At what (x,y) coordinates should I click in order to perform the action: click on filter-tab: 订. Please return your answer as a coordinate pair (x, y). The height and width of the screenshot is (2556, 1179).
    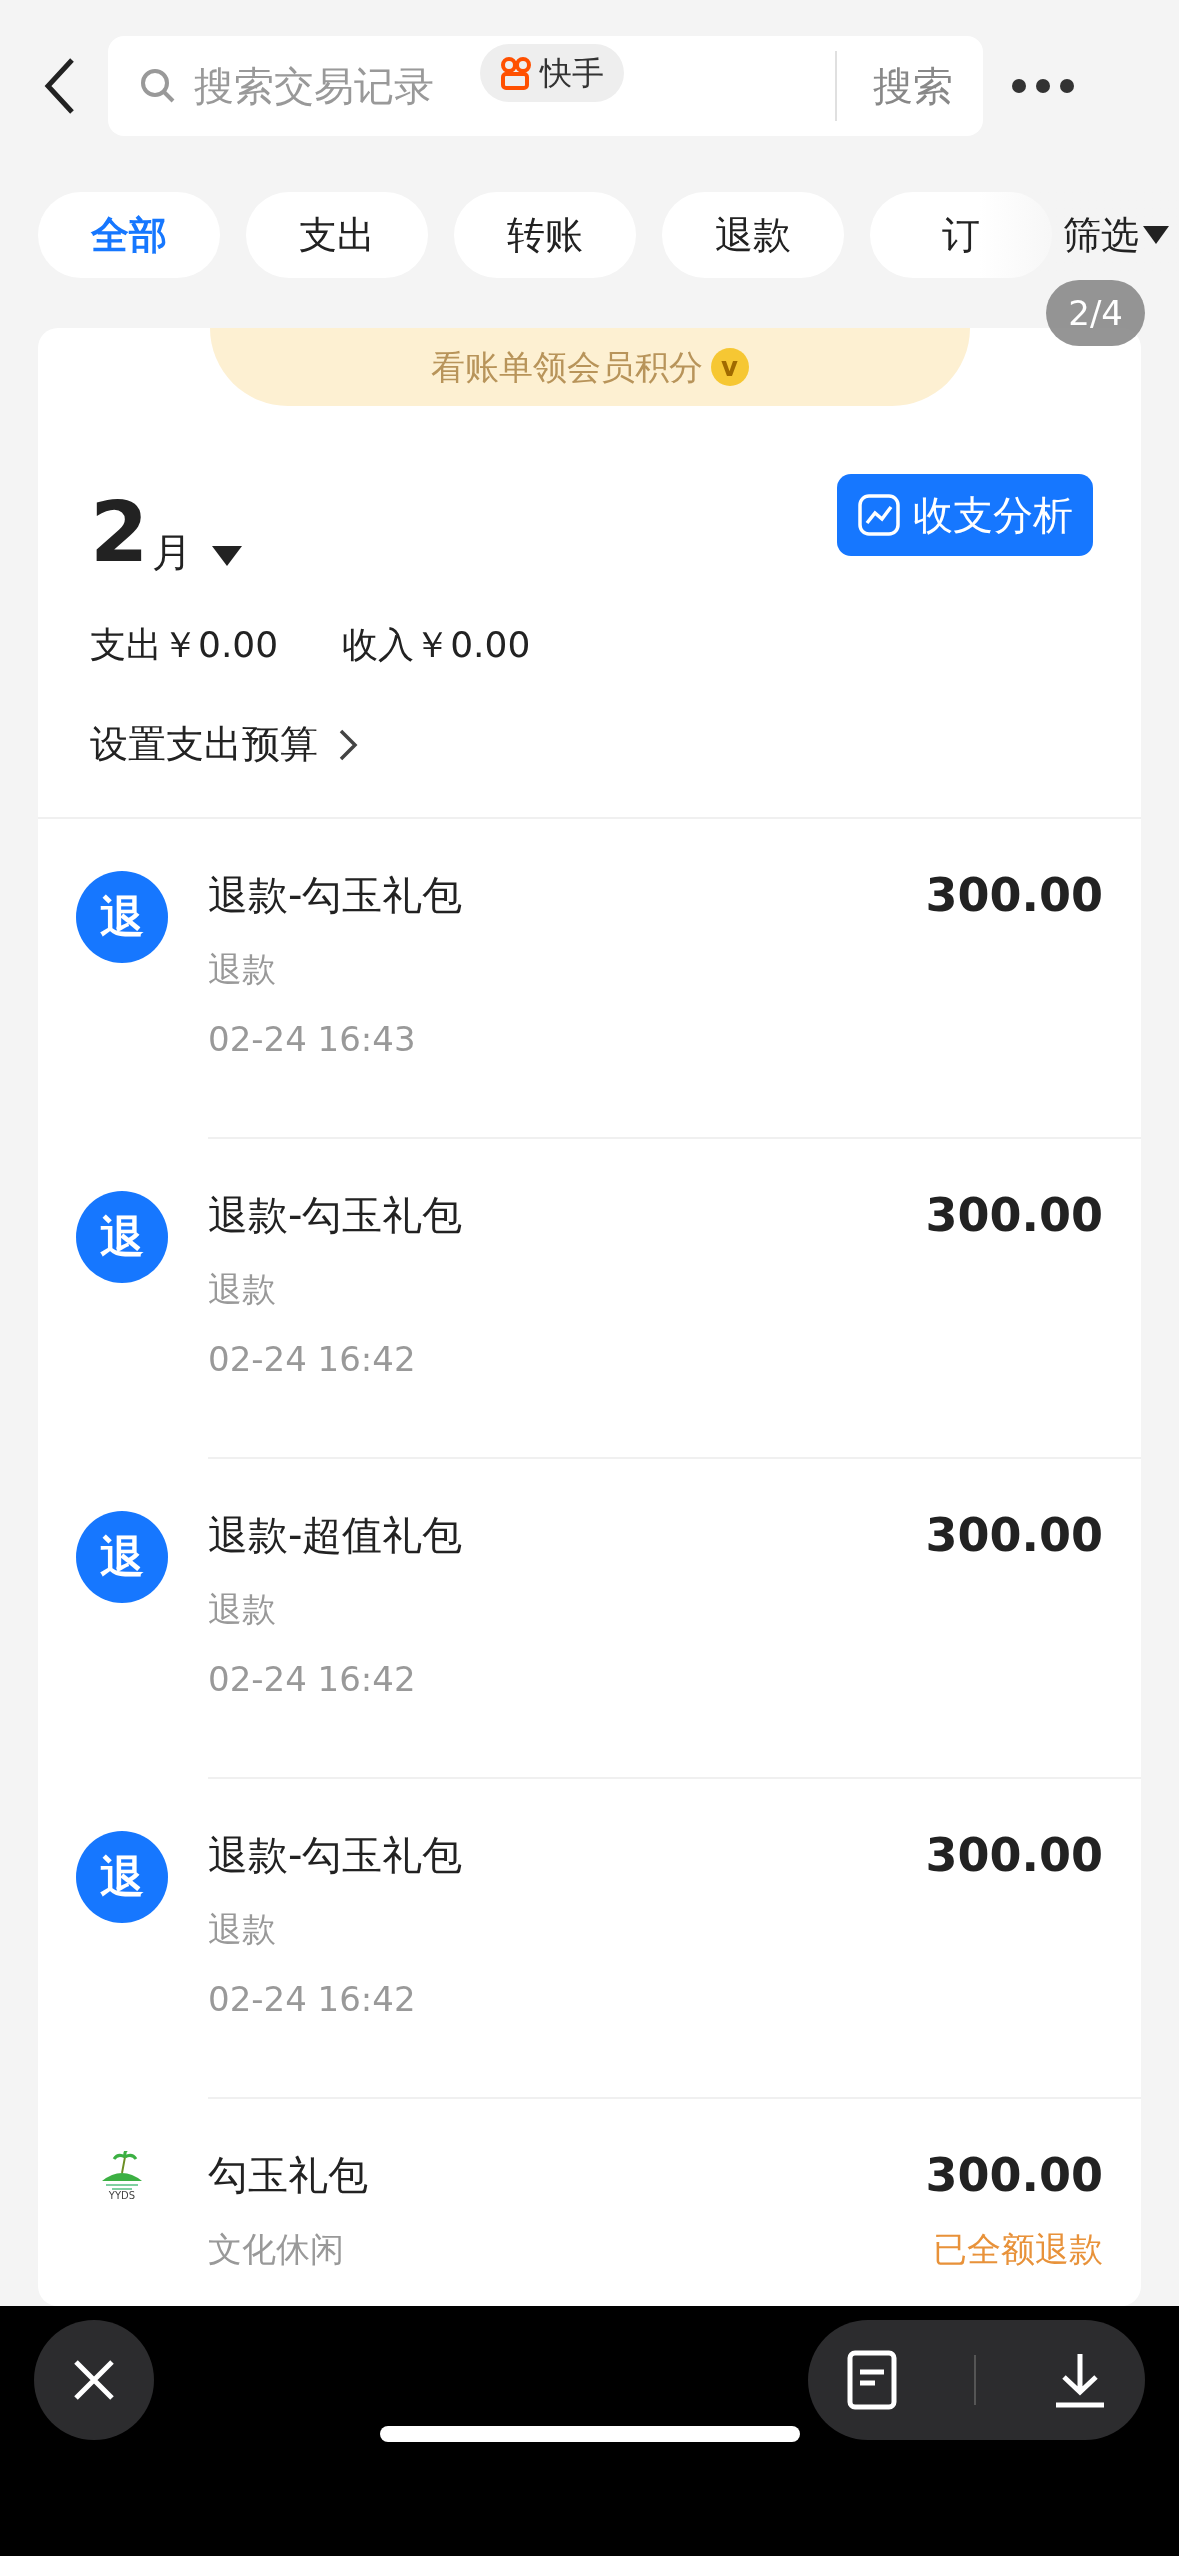
    Looking at the image, I should click on (961, 235).